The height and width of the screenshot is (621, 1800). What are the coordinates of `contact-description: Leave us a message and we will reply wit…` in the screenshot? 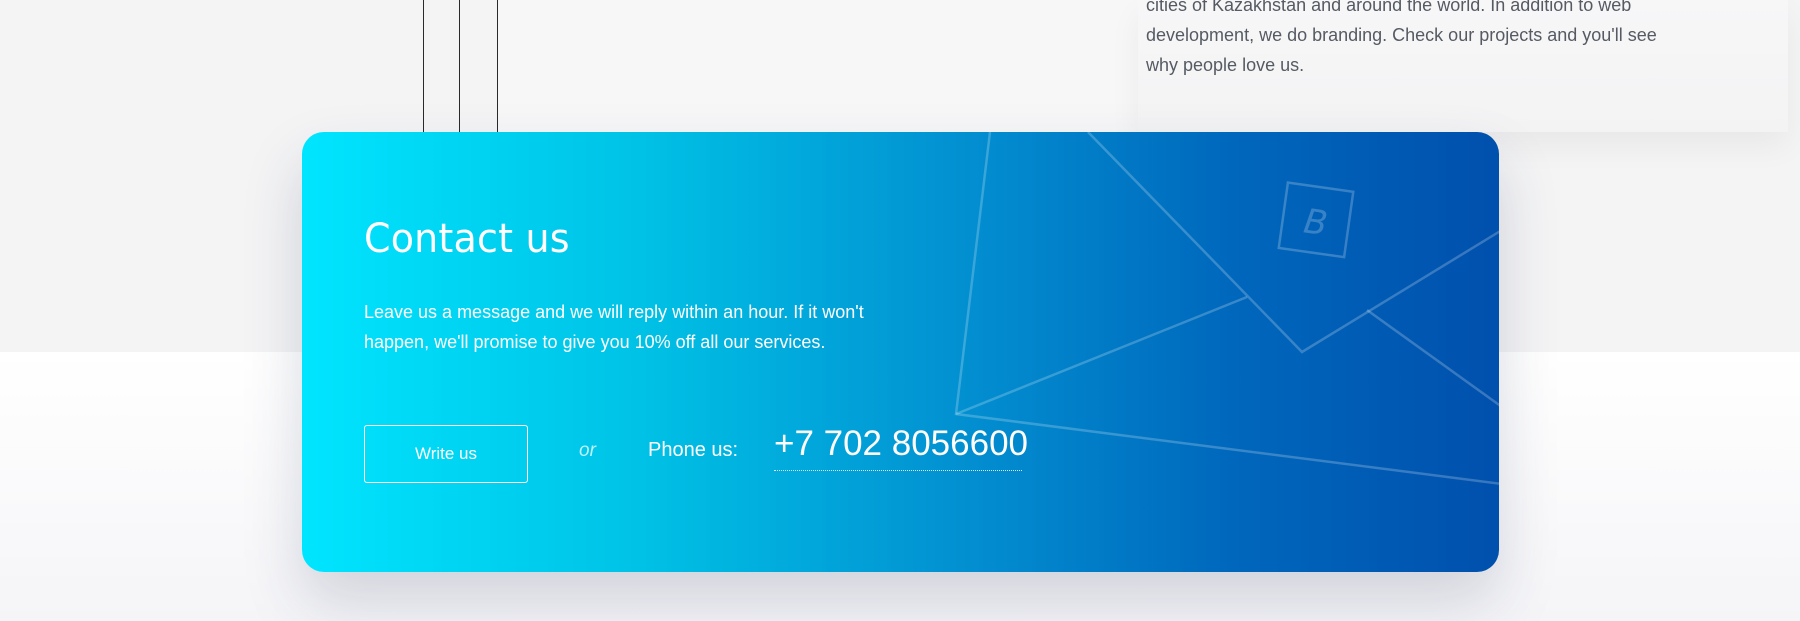 It's located at (614, 327).